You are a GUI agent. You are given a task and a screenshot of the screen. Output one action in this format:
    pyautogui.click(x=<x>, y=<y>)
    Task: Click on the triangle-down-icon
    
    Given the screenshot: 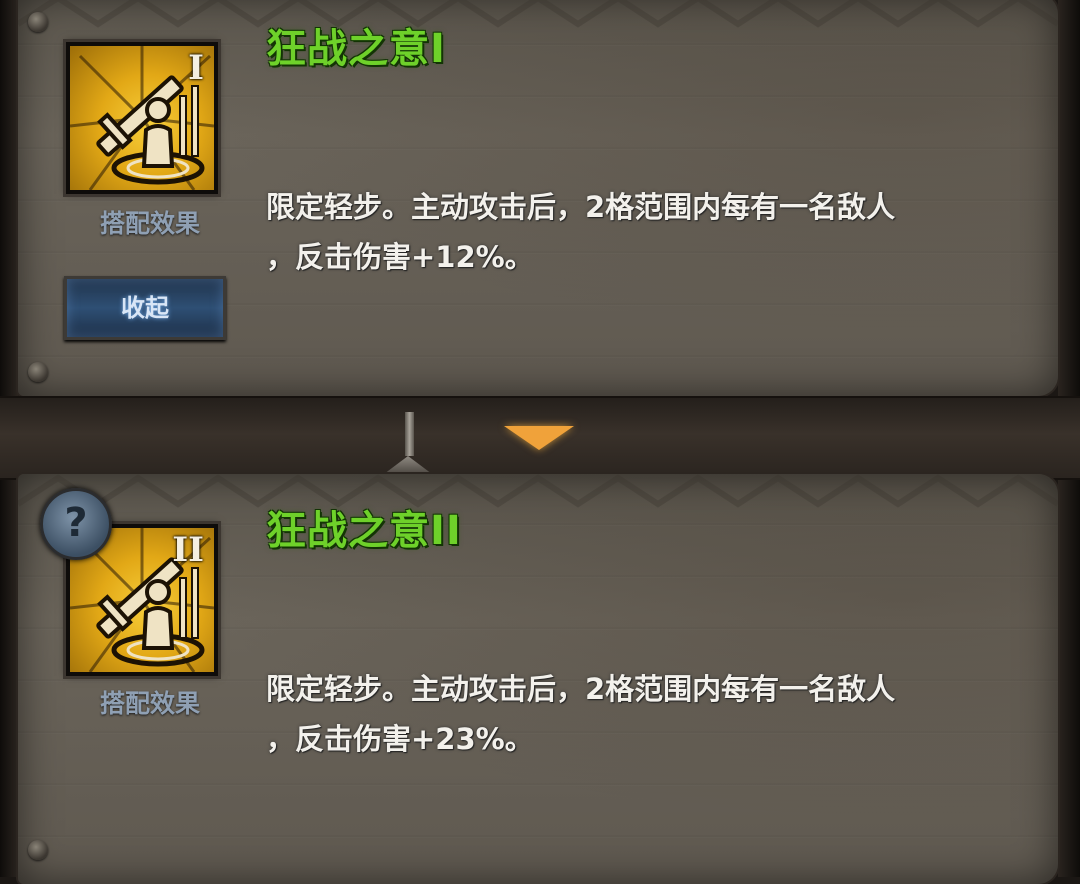 What is the action you would take?
    pyautogui.click(x=539, y=438)
    